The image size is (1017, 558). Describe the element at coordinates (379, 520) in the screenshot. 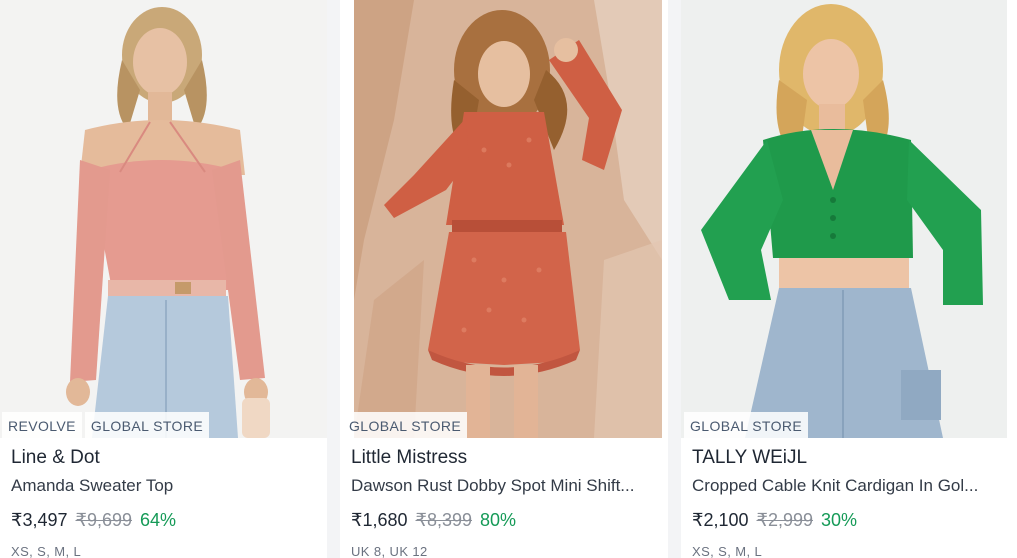

I see `sale-price: ₹1,680` at that location.